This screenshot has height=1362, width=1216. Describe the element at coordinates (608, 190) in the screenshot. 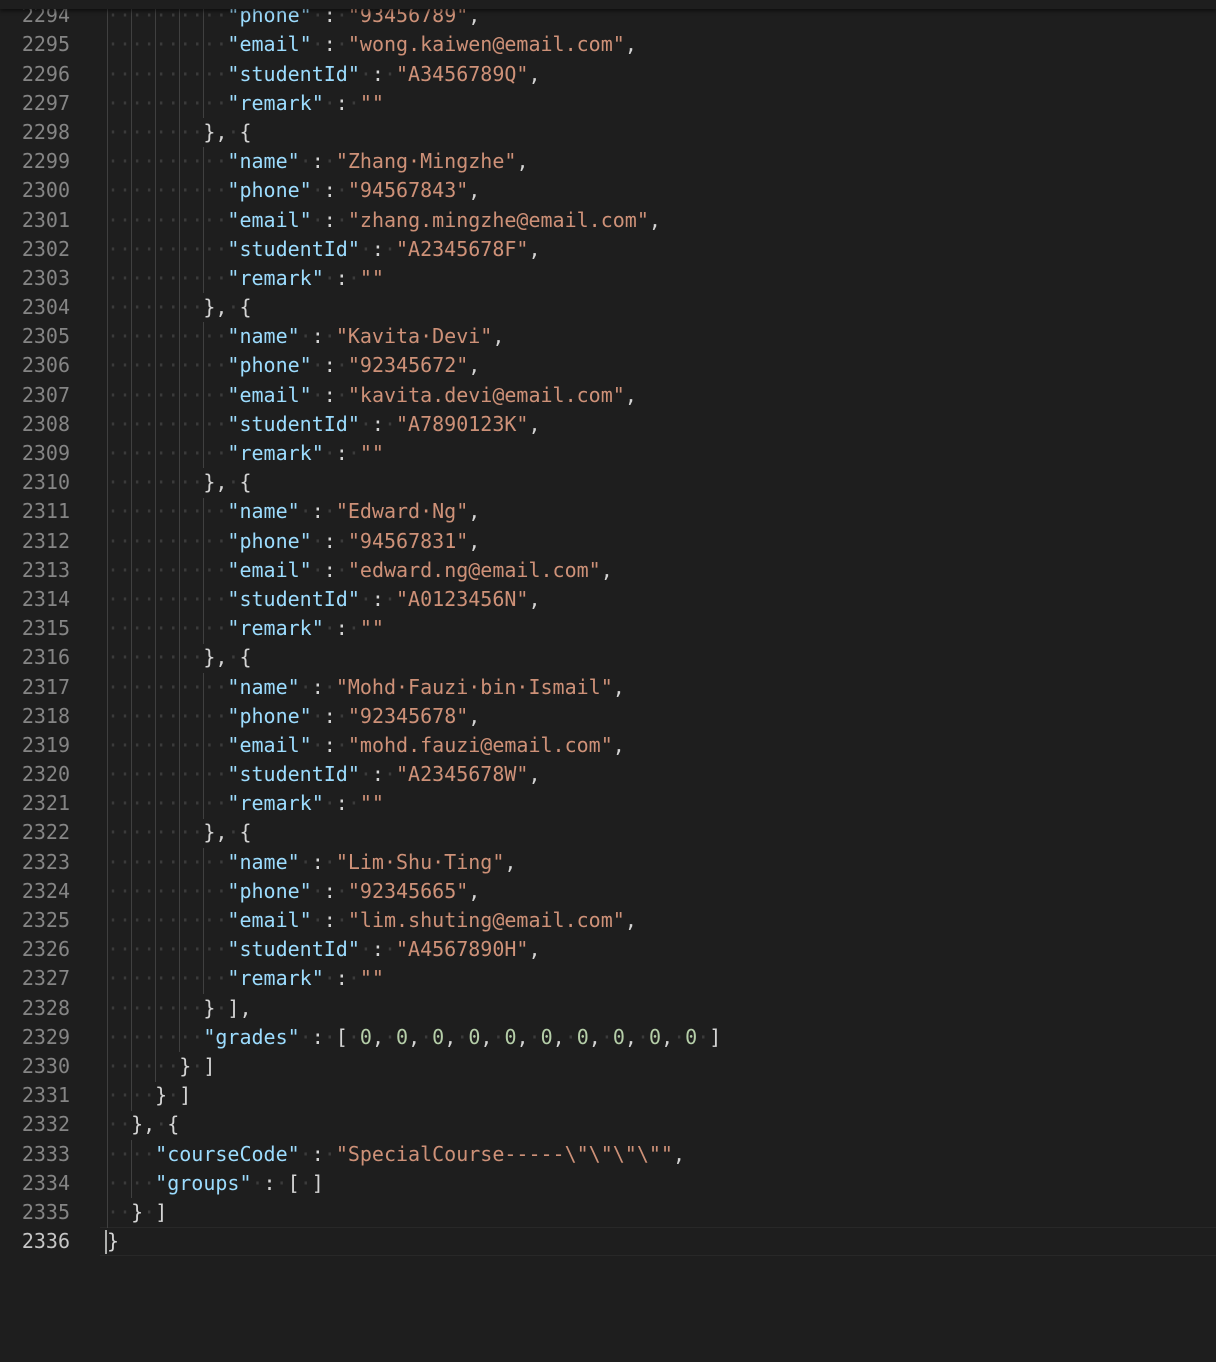

I see `code-line: 2300 ··········"phone"·:·"94567843",` at that location.